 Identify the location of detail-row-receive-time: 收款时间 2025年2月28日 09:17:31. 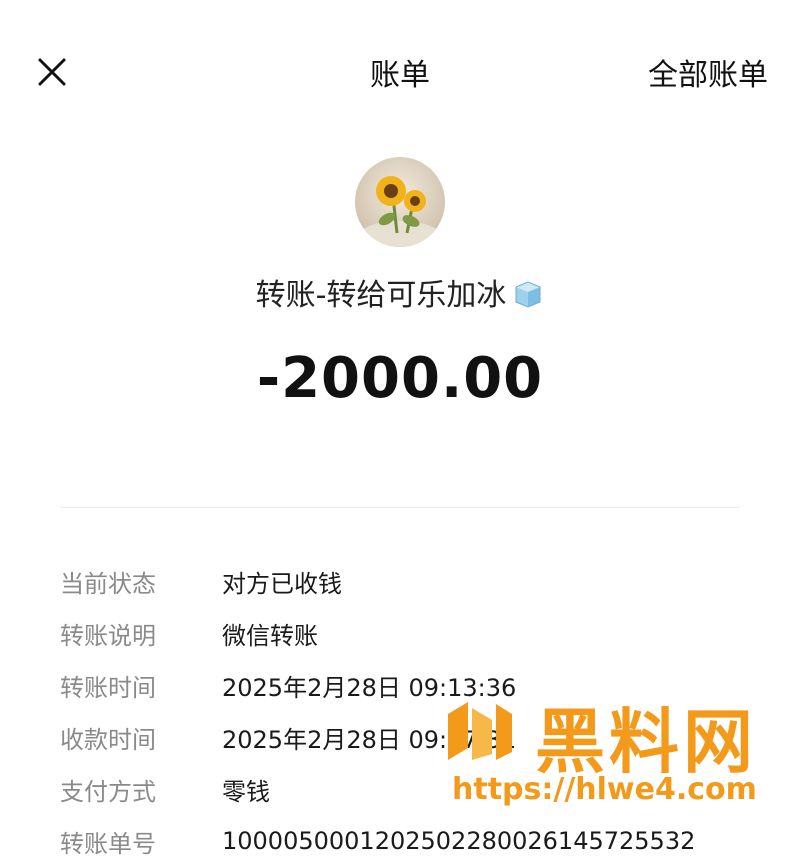
(410, 737).